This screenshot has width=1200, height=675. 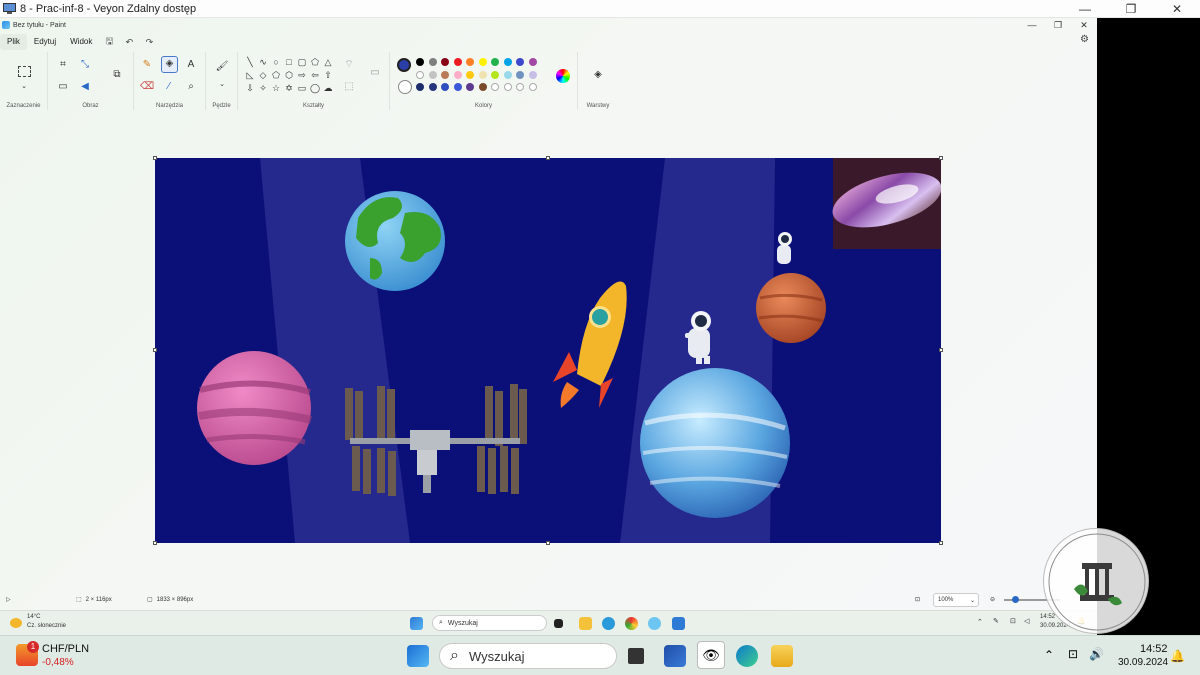 I want to click on fill-icon: ◈, so click(x=169, y=64).